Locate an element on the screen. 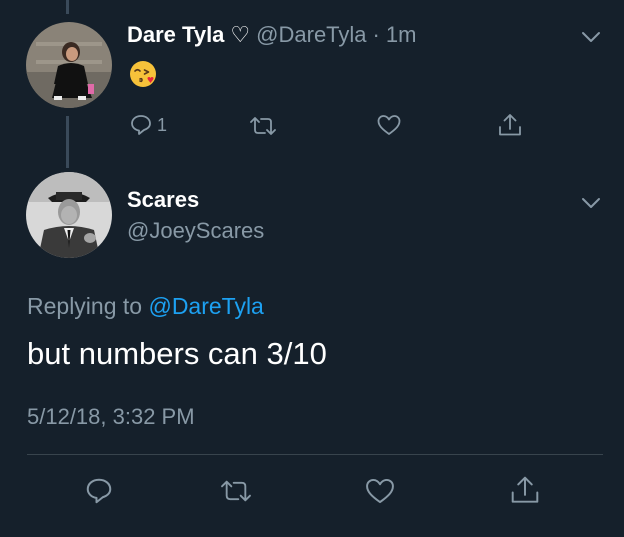 This screenshot has height=537, width=624. display-name: Scares is located at coordinates (163, 200).